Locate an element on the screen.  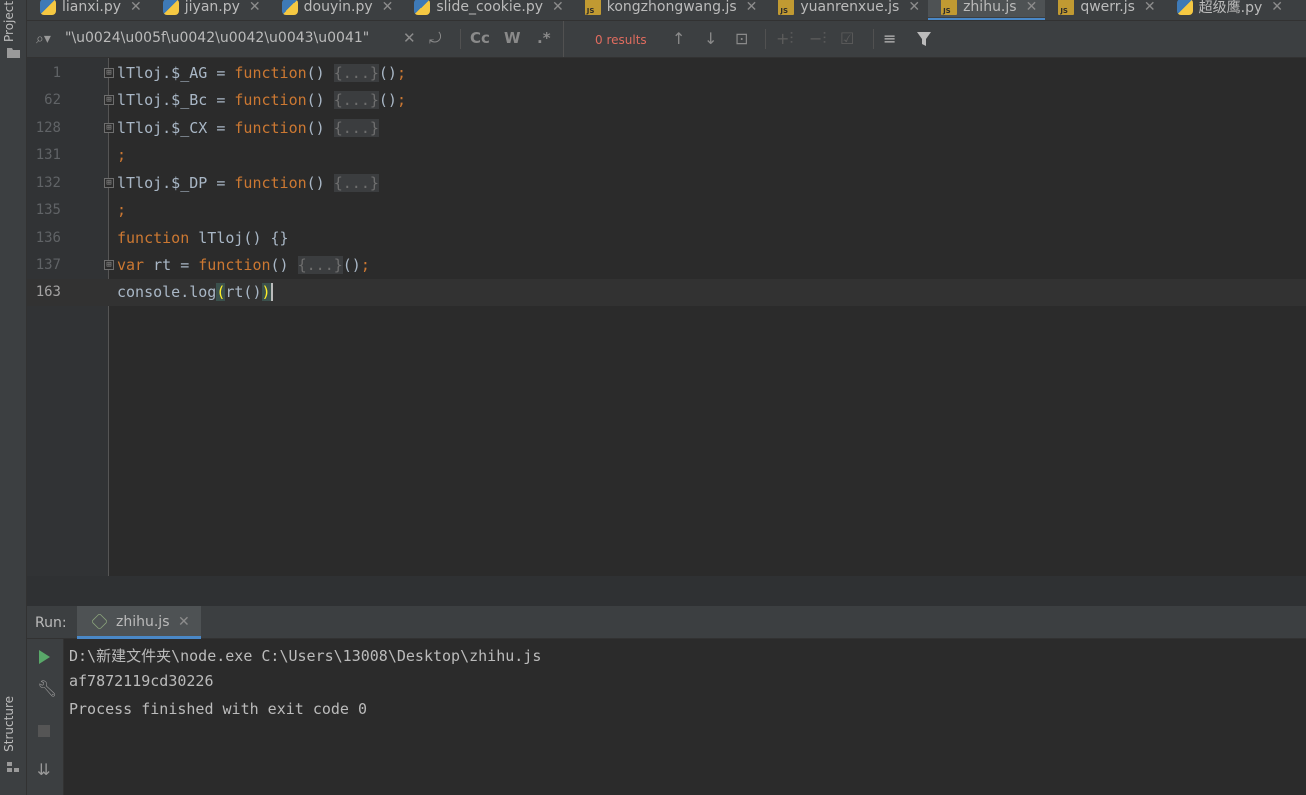
text-caret is located at coordinates (271, 292).